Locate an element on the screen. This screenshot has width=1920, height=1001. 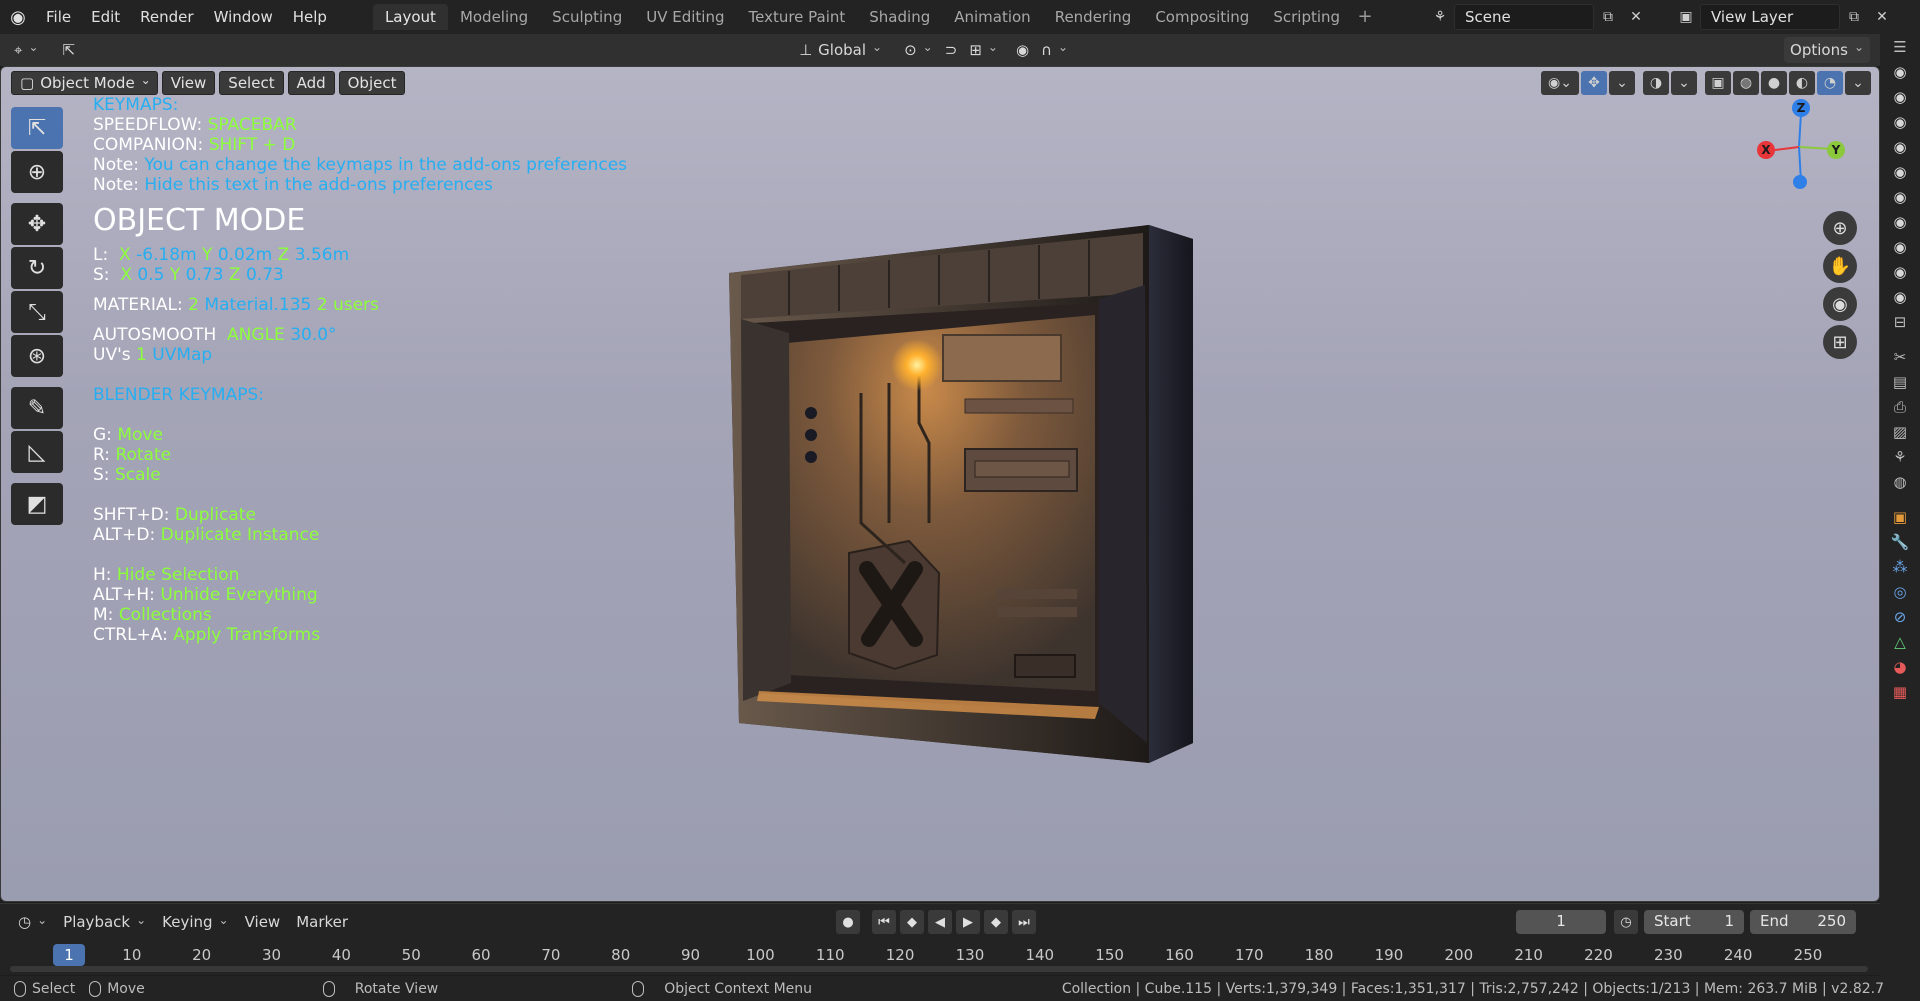
measure-tool-icon: ◺ is located at coordinates (37, 452).